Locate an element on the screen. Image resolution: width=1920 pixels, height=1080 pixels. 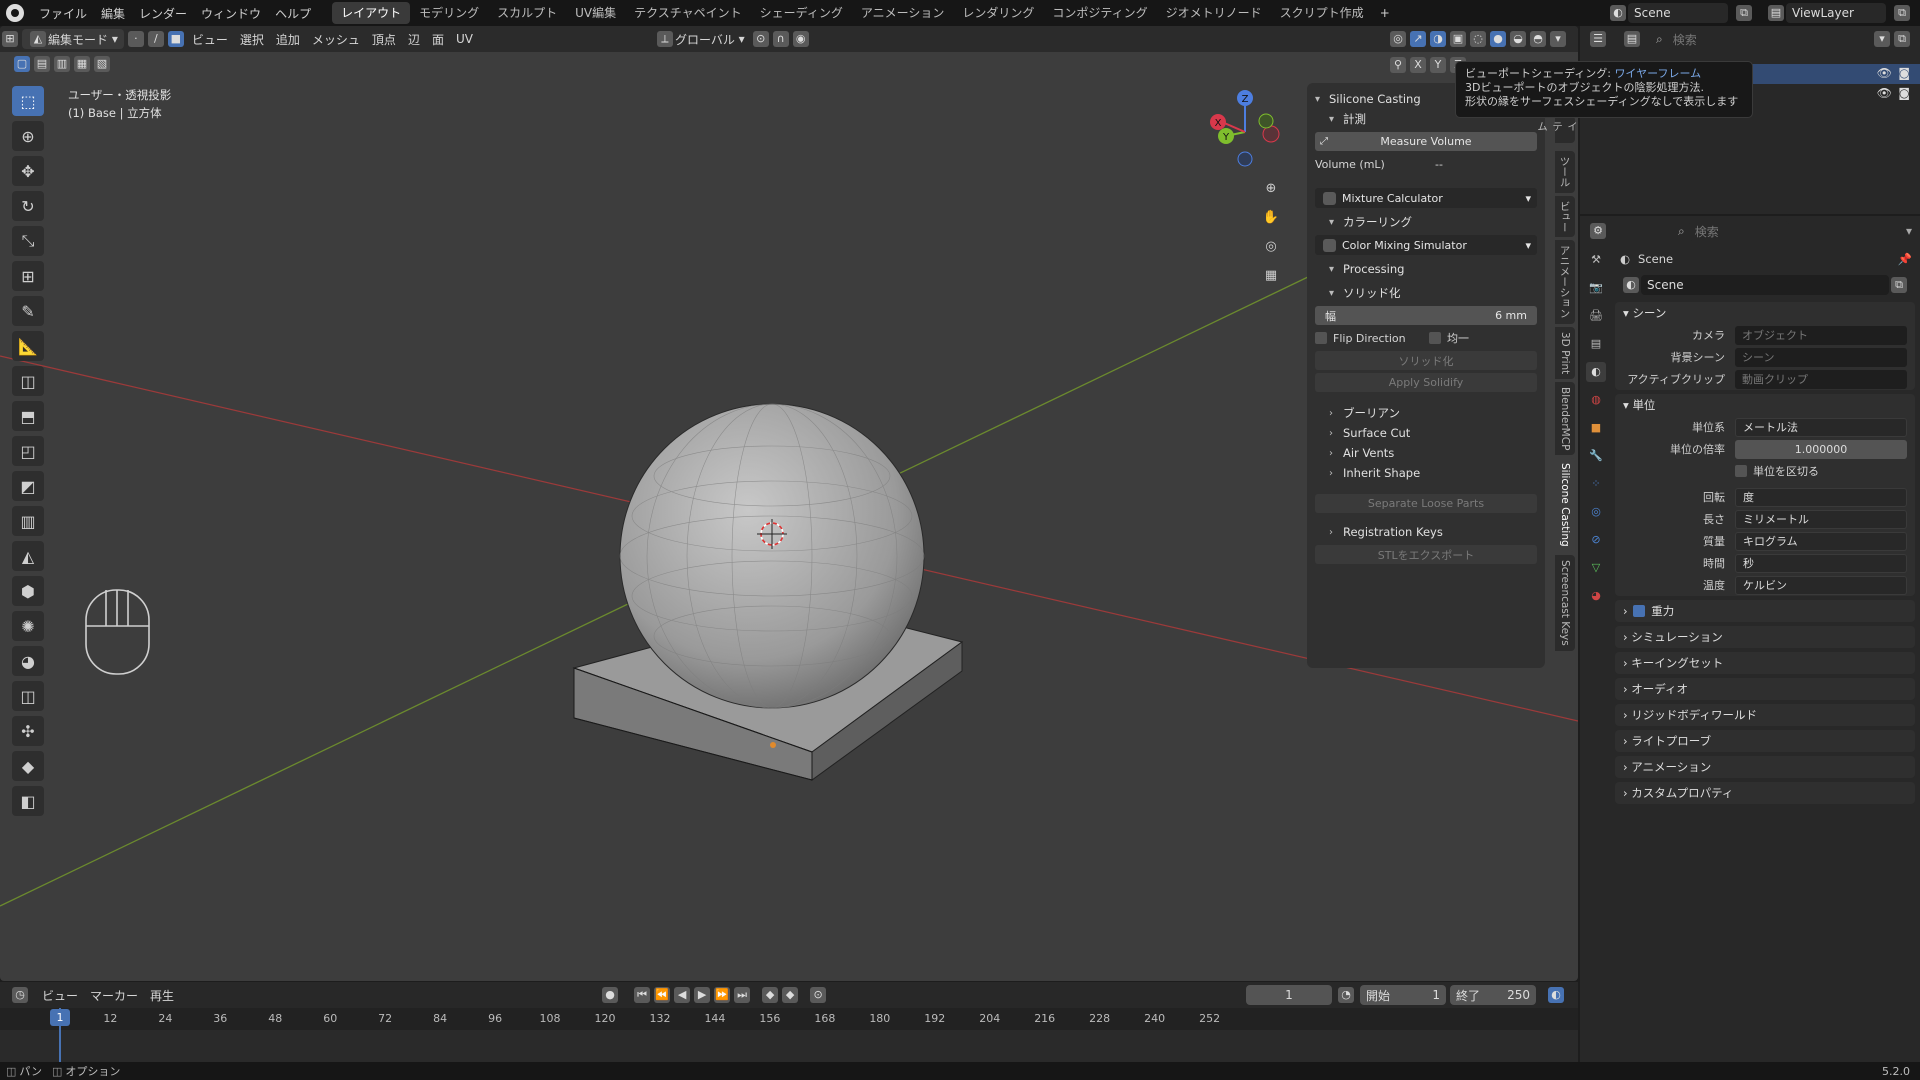
collapsed-section-header-7: › カスタムプロパティ is located at coordinates (1765, 793).